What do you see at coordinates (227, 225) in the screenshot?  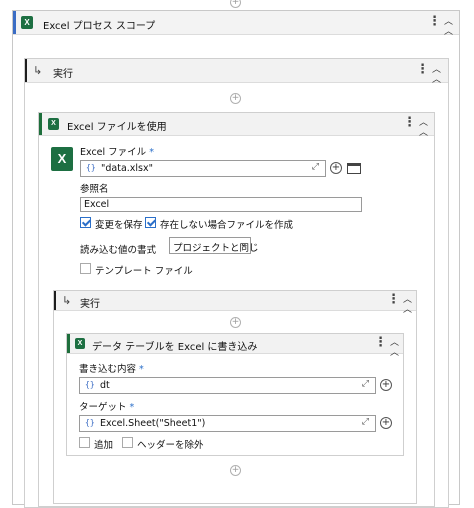 I see `create-if-missing-label: 存在しない場合ファイルを作成` at bounding box center [227, 225].